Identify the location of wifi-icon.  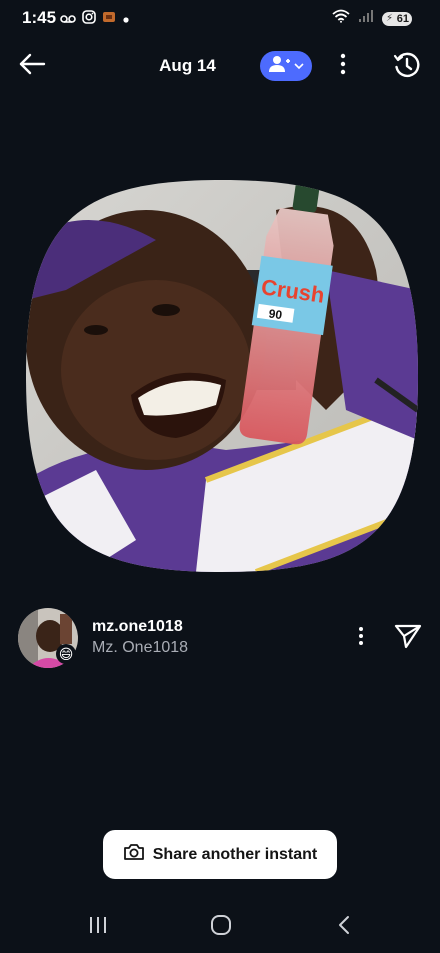
(341, 18).